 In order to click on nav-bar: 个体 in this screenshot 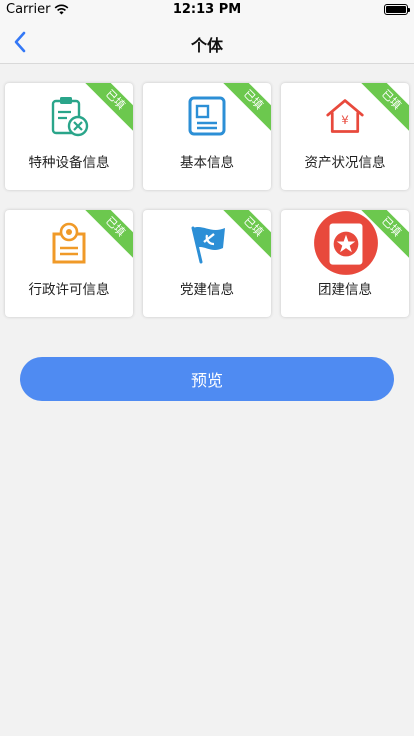, I will do `click(207, 42)`.